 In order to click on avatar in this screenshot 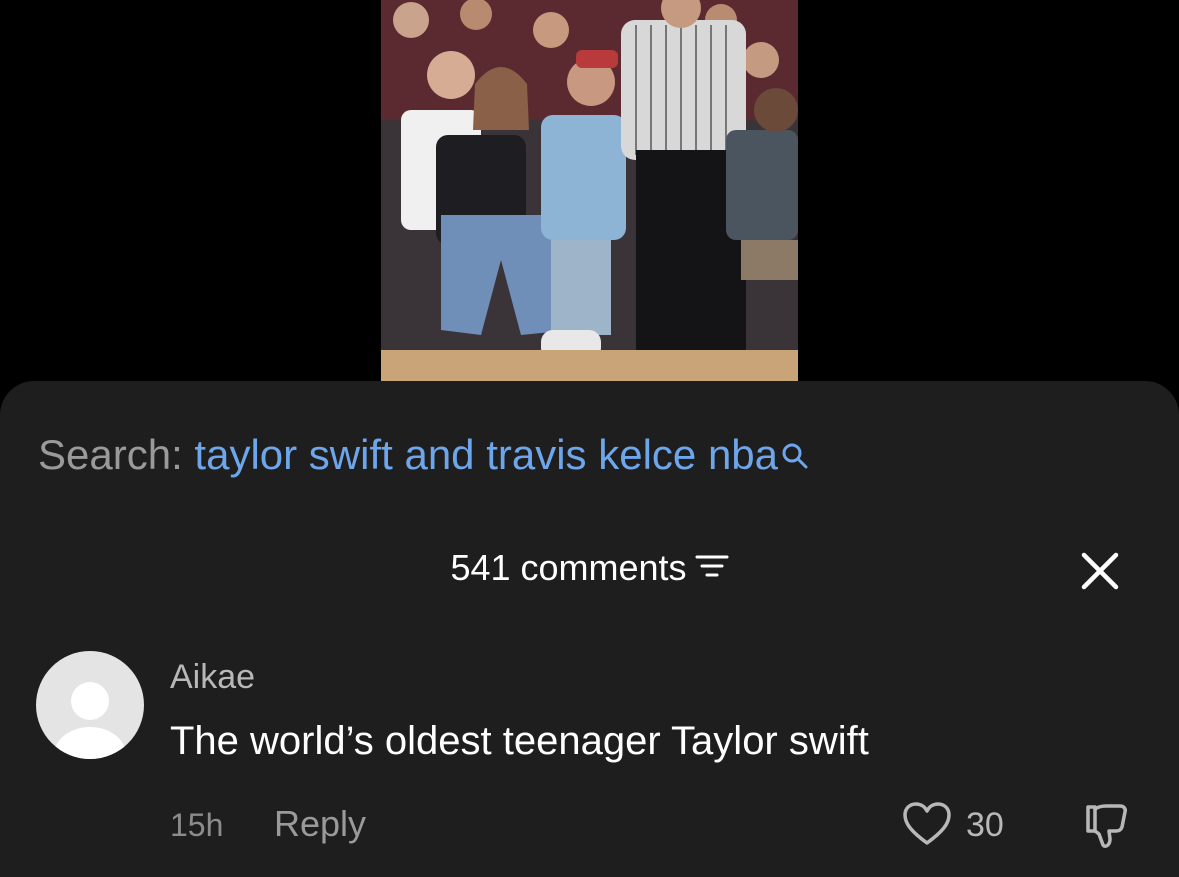, I will do `click(90, 705)`.